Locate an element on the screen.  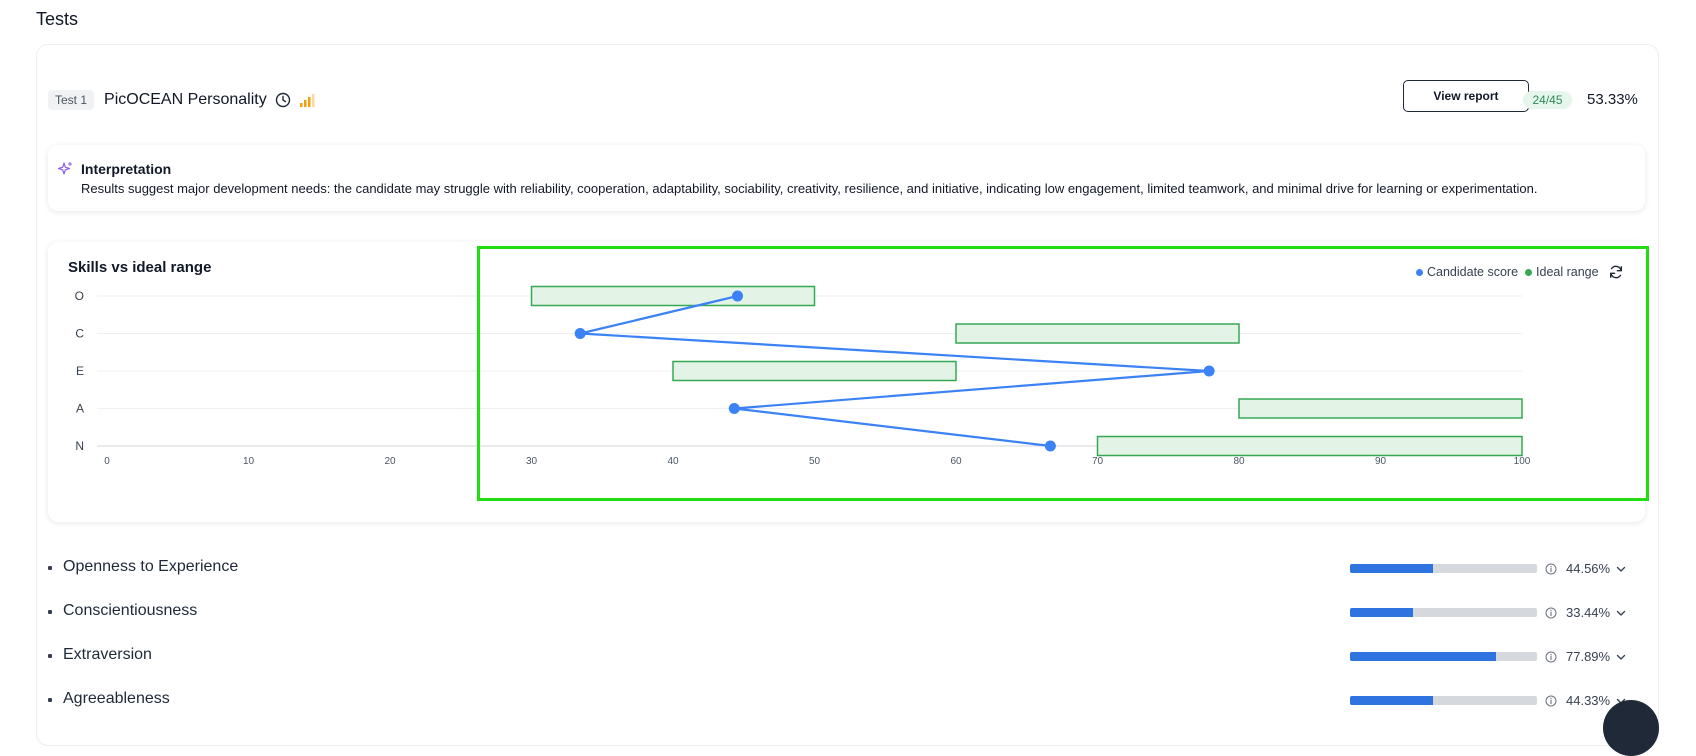
y-tick-label: C is located at coordinates (79, 334).